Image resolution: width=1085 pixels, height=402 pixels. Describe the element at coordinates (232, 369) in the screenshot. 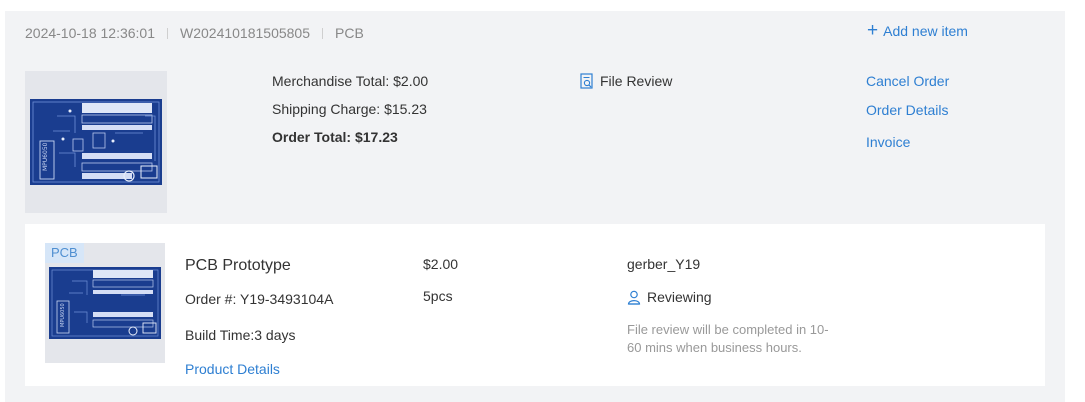

I see `product-details-link: Product Details` at that location.